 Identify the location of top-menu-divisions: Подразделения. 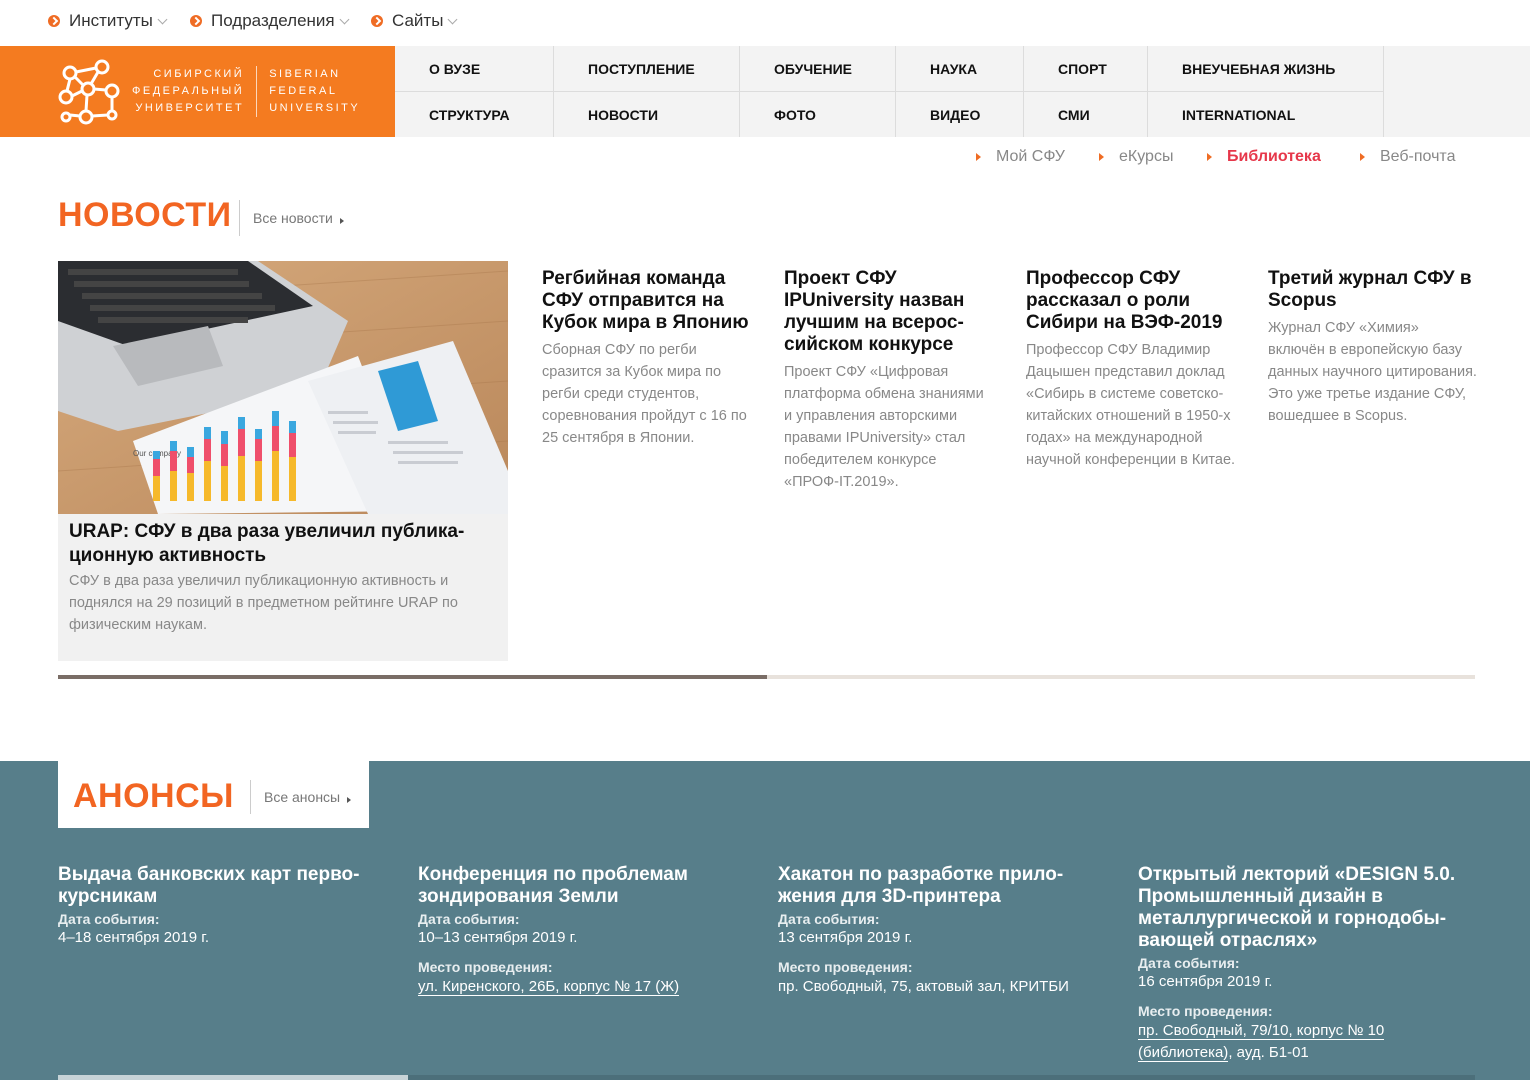
(270, 21).